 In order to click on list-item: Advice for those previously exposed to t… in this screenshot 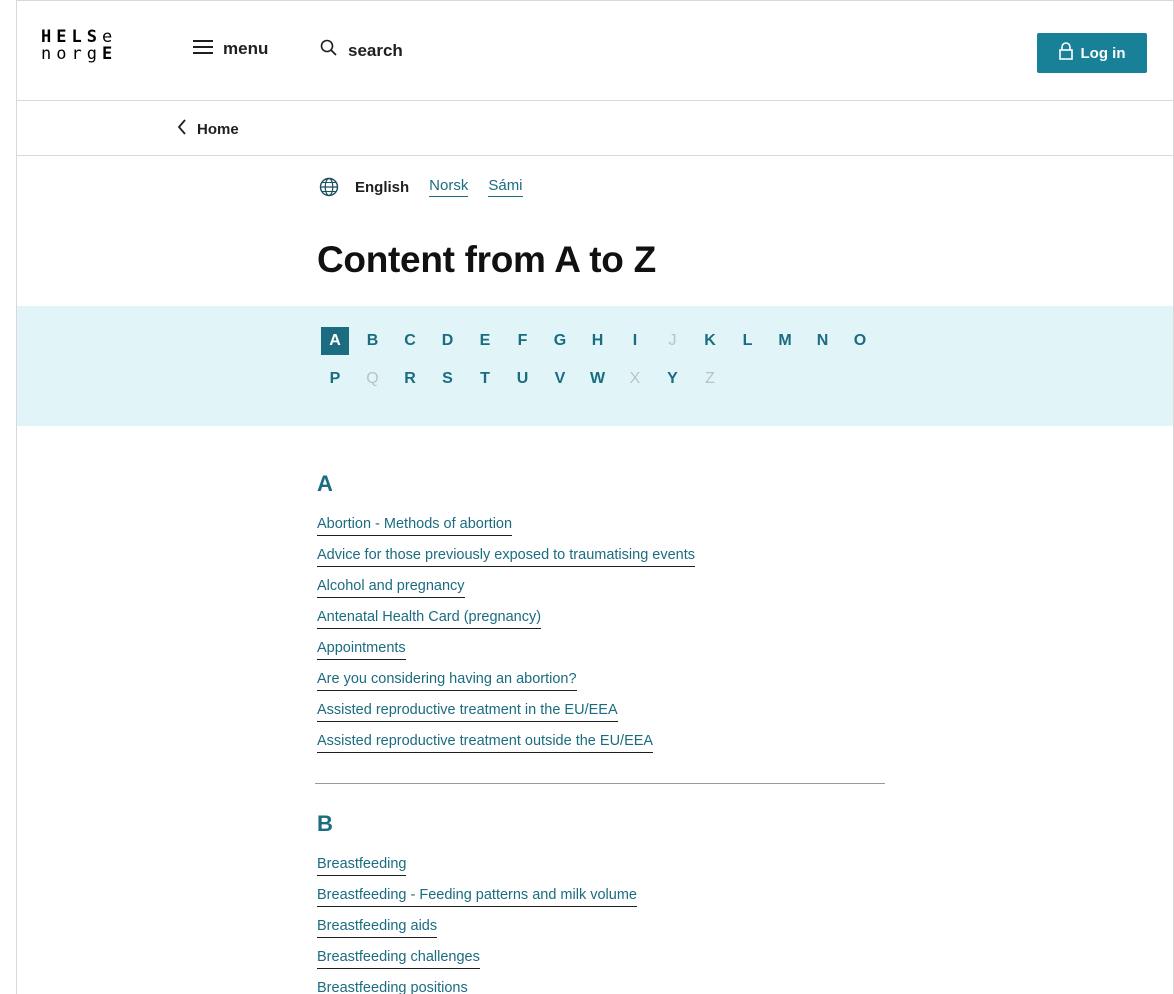, I will do `click(602, 557)`.